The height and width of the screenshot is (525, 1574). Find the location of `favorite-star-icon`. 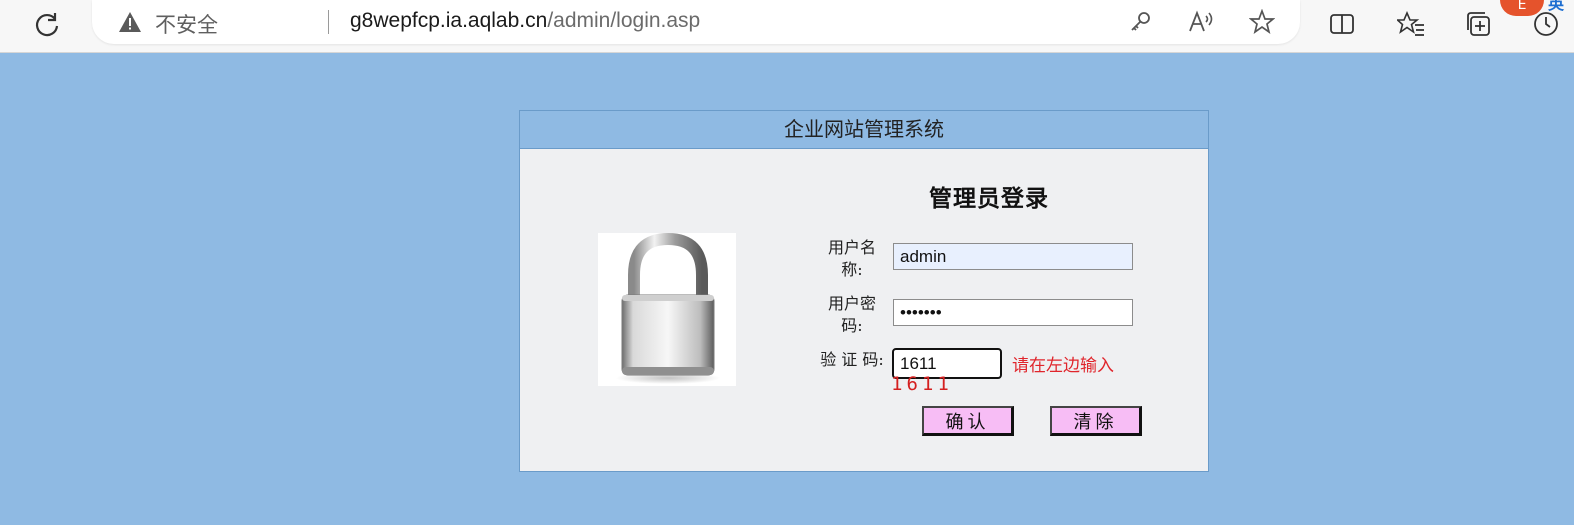

favorite-star-icon is located at coordinates (1262, 22).